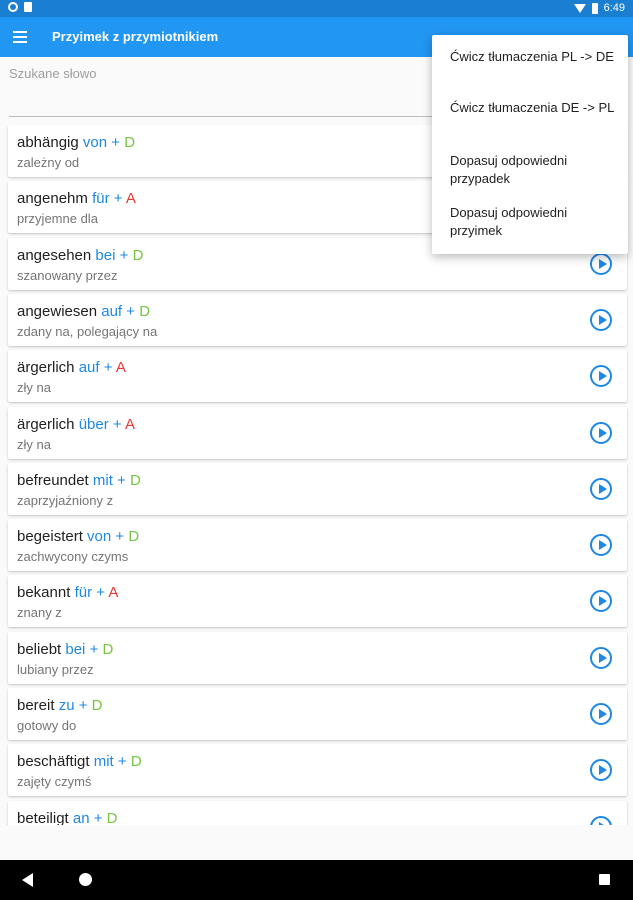  I want to click on entry-title: begeistert von + D, so click(78, 536).